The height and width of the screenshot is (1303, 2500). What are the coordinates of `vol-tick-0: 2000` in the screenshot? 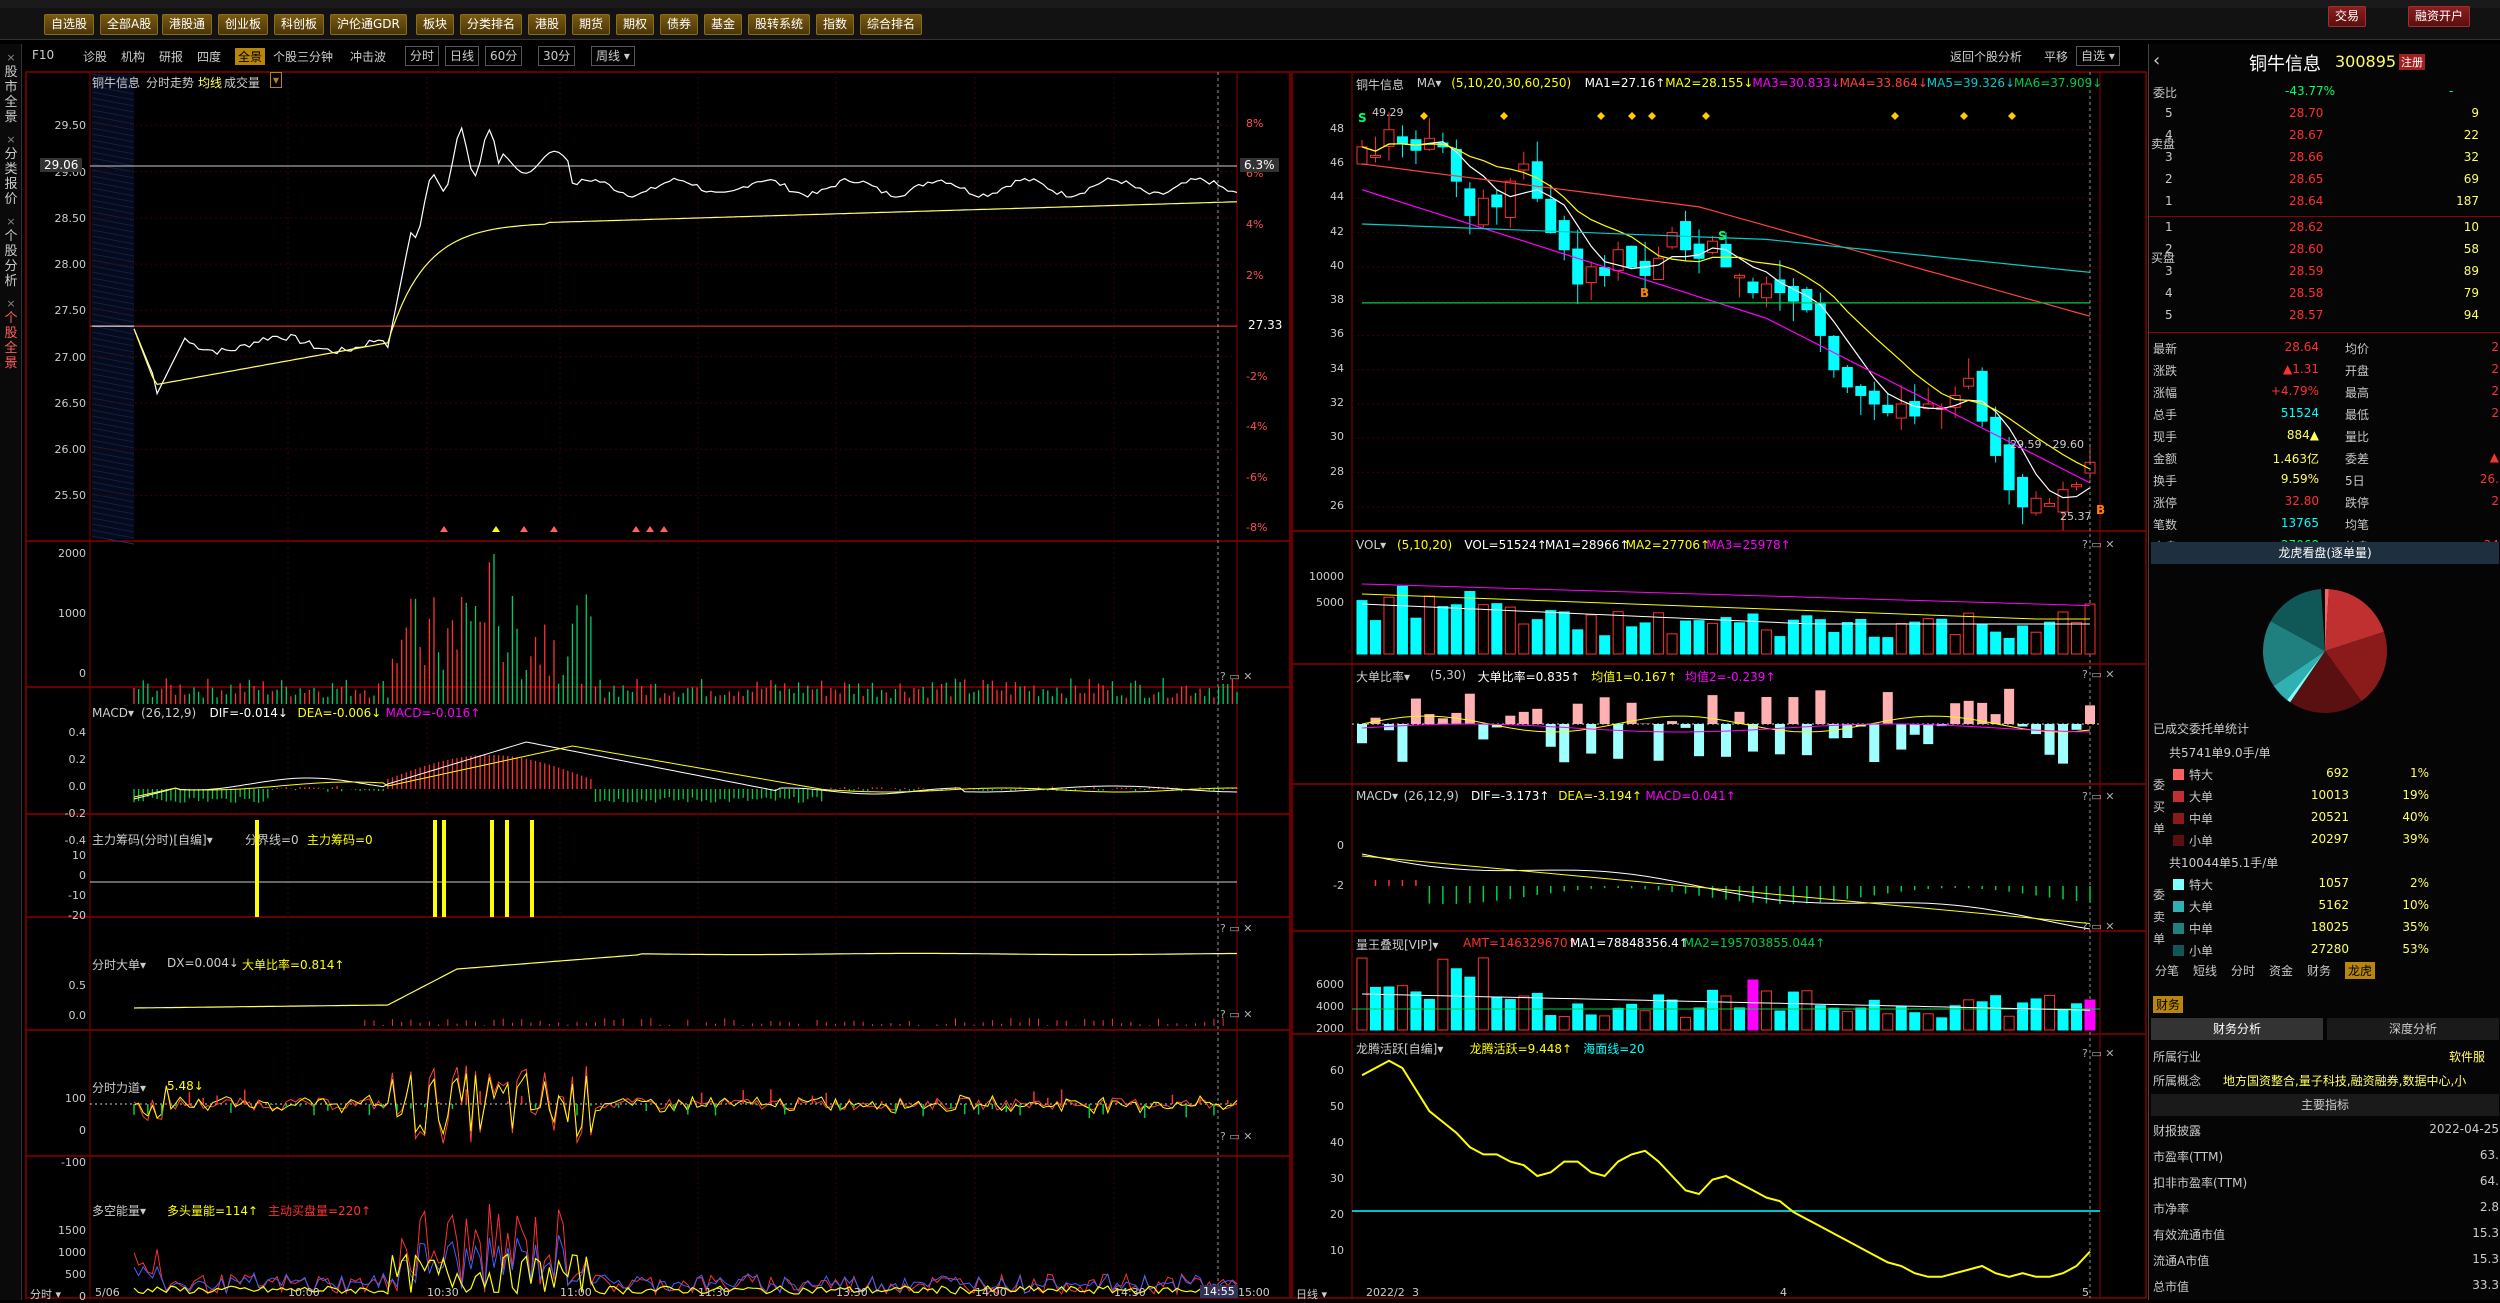 It's located at (61, 553).